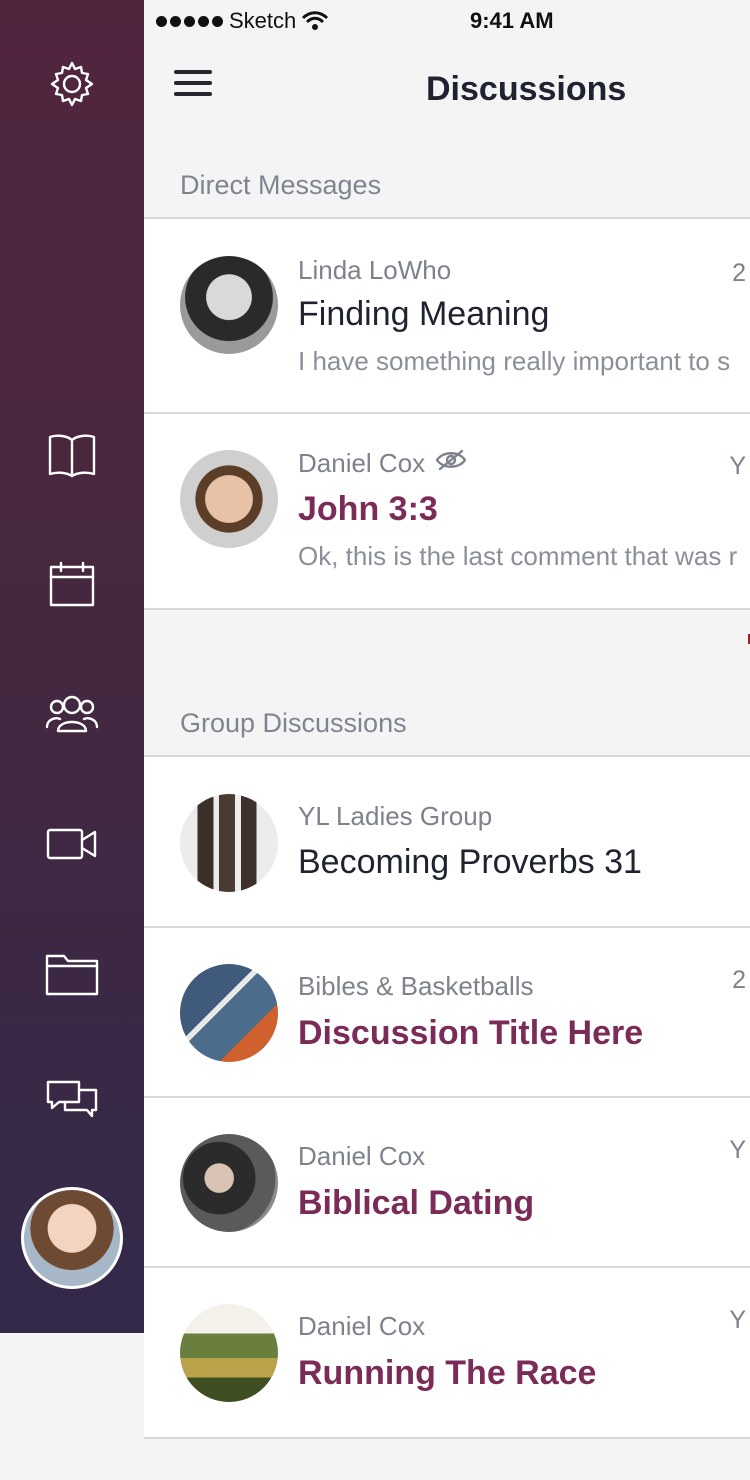  What do you see at coordinates (72, 84) in the screenshot?
I see `gear-icon` at bounding box center [72, 84].